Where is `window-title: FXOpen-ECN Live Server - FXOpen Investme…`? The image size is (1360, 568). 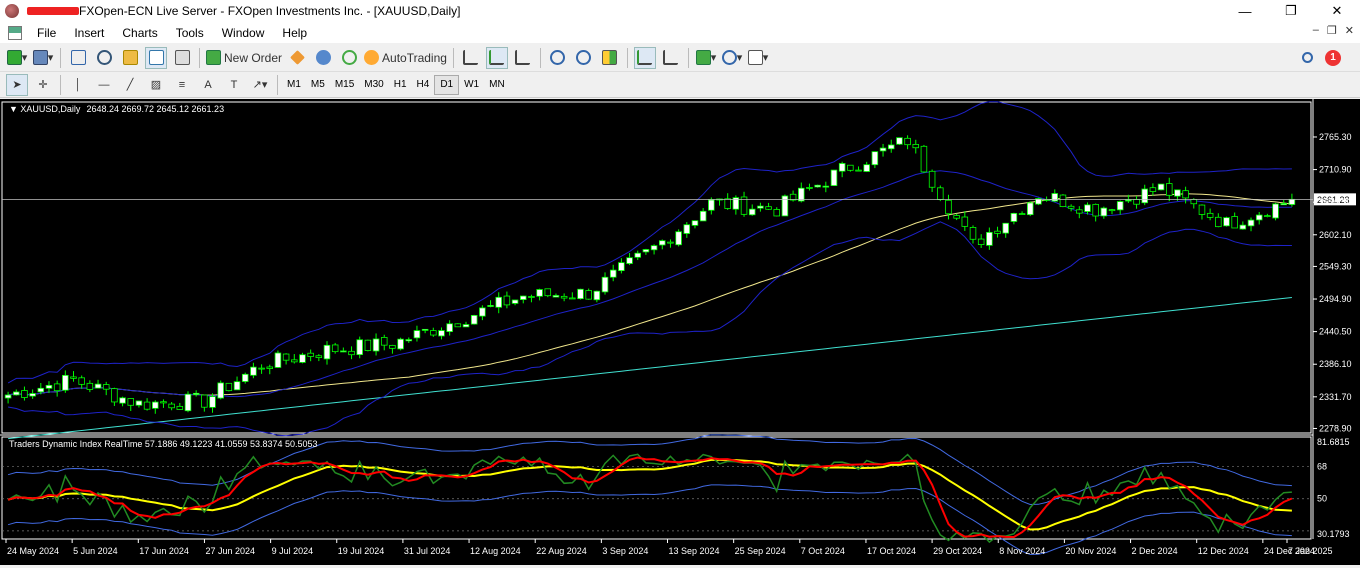
window-title: FXOpen-ECN Live Server - FXOpen Investme… is located at coordinates (270, 11).